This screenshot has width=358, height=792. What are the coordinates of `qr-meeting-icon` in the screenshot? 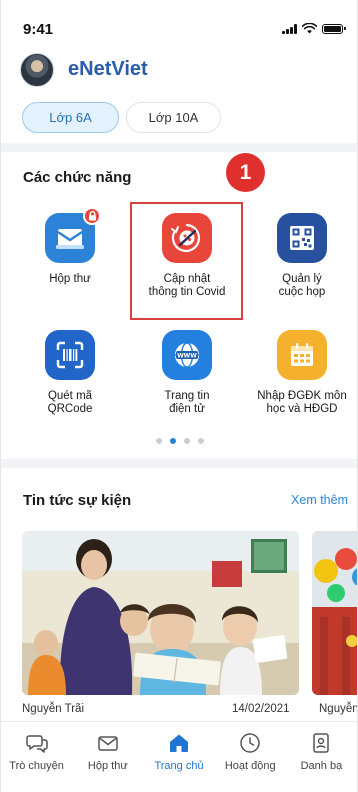 It's located at (302, 238).